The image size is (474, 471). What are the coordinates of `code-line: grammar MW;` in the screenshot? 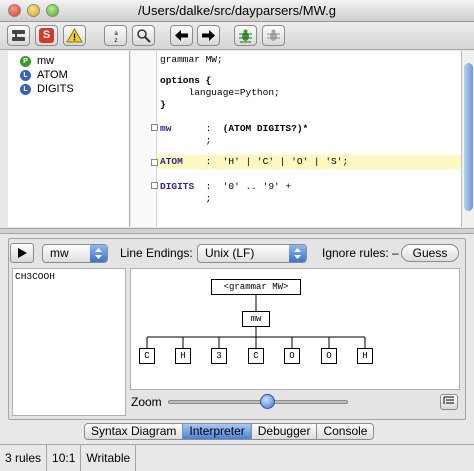 It's located at (191, 59).